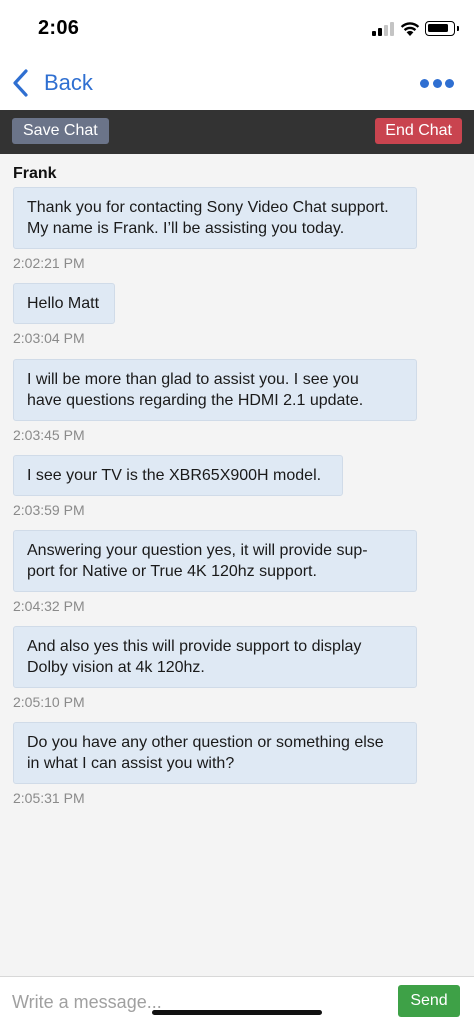  Describe the element at coordinates (131, 763) in the screenshot. I see `message-line: in what I can assist you with?` at that location.